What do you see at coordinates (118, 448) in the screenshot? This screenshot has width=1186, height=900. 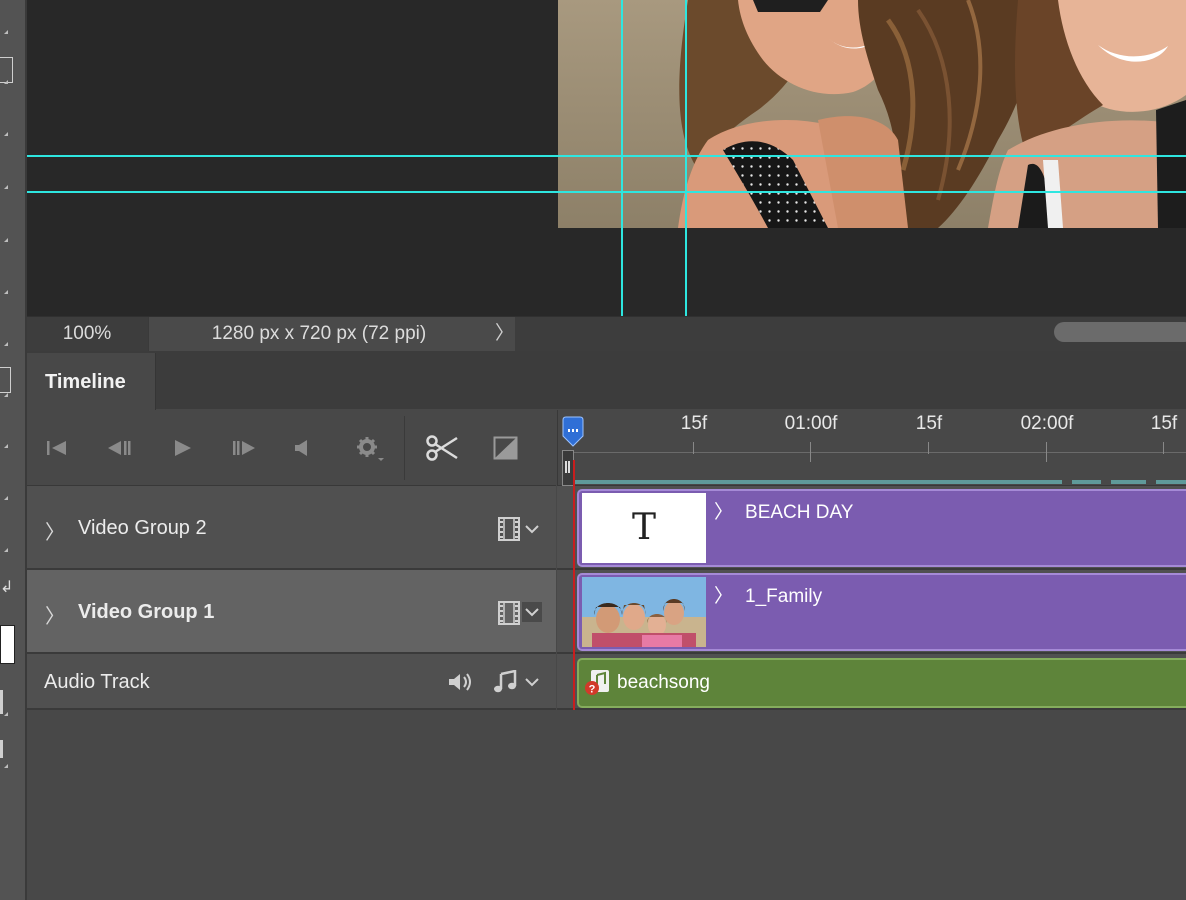 I see `previous-frame-icon` at bounding box center [118, 448].